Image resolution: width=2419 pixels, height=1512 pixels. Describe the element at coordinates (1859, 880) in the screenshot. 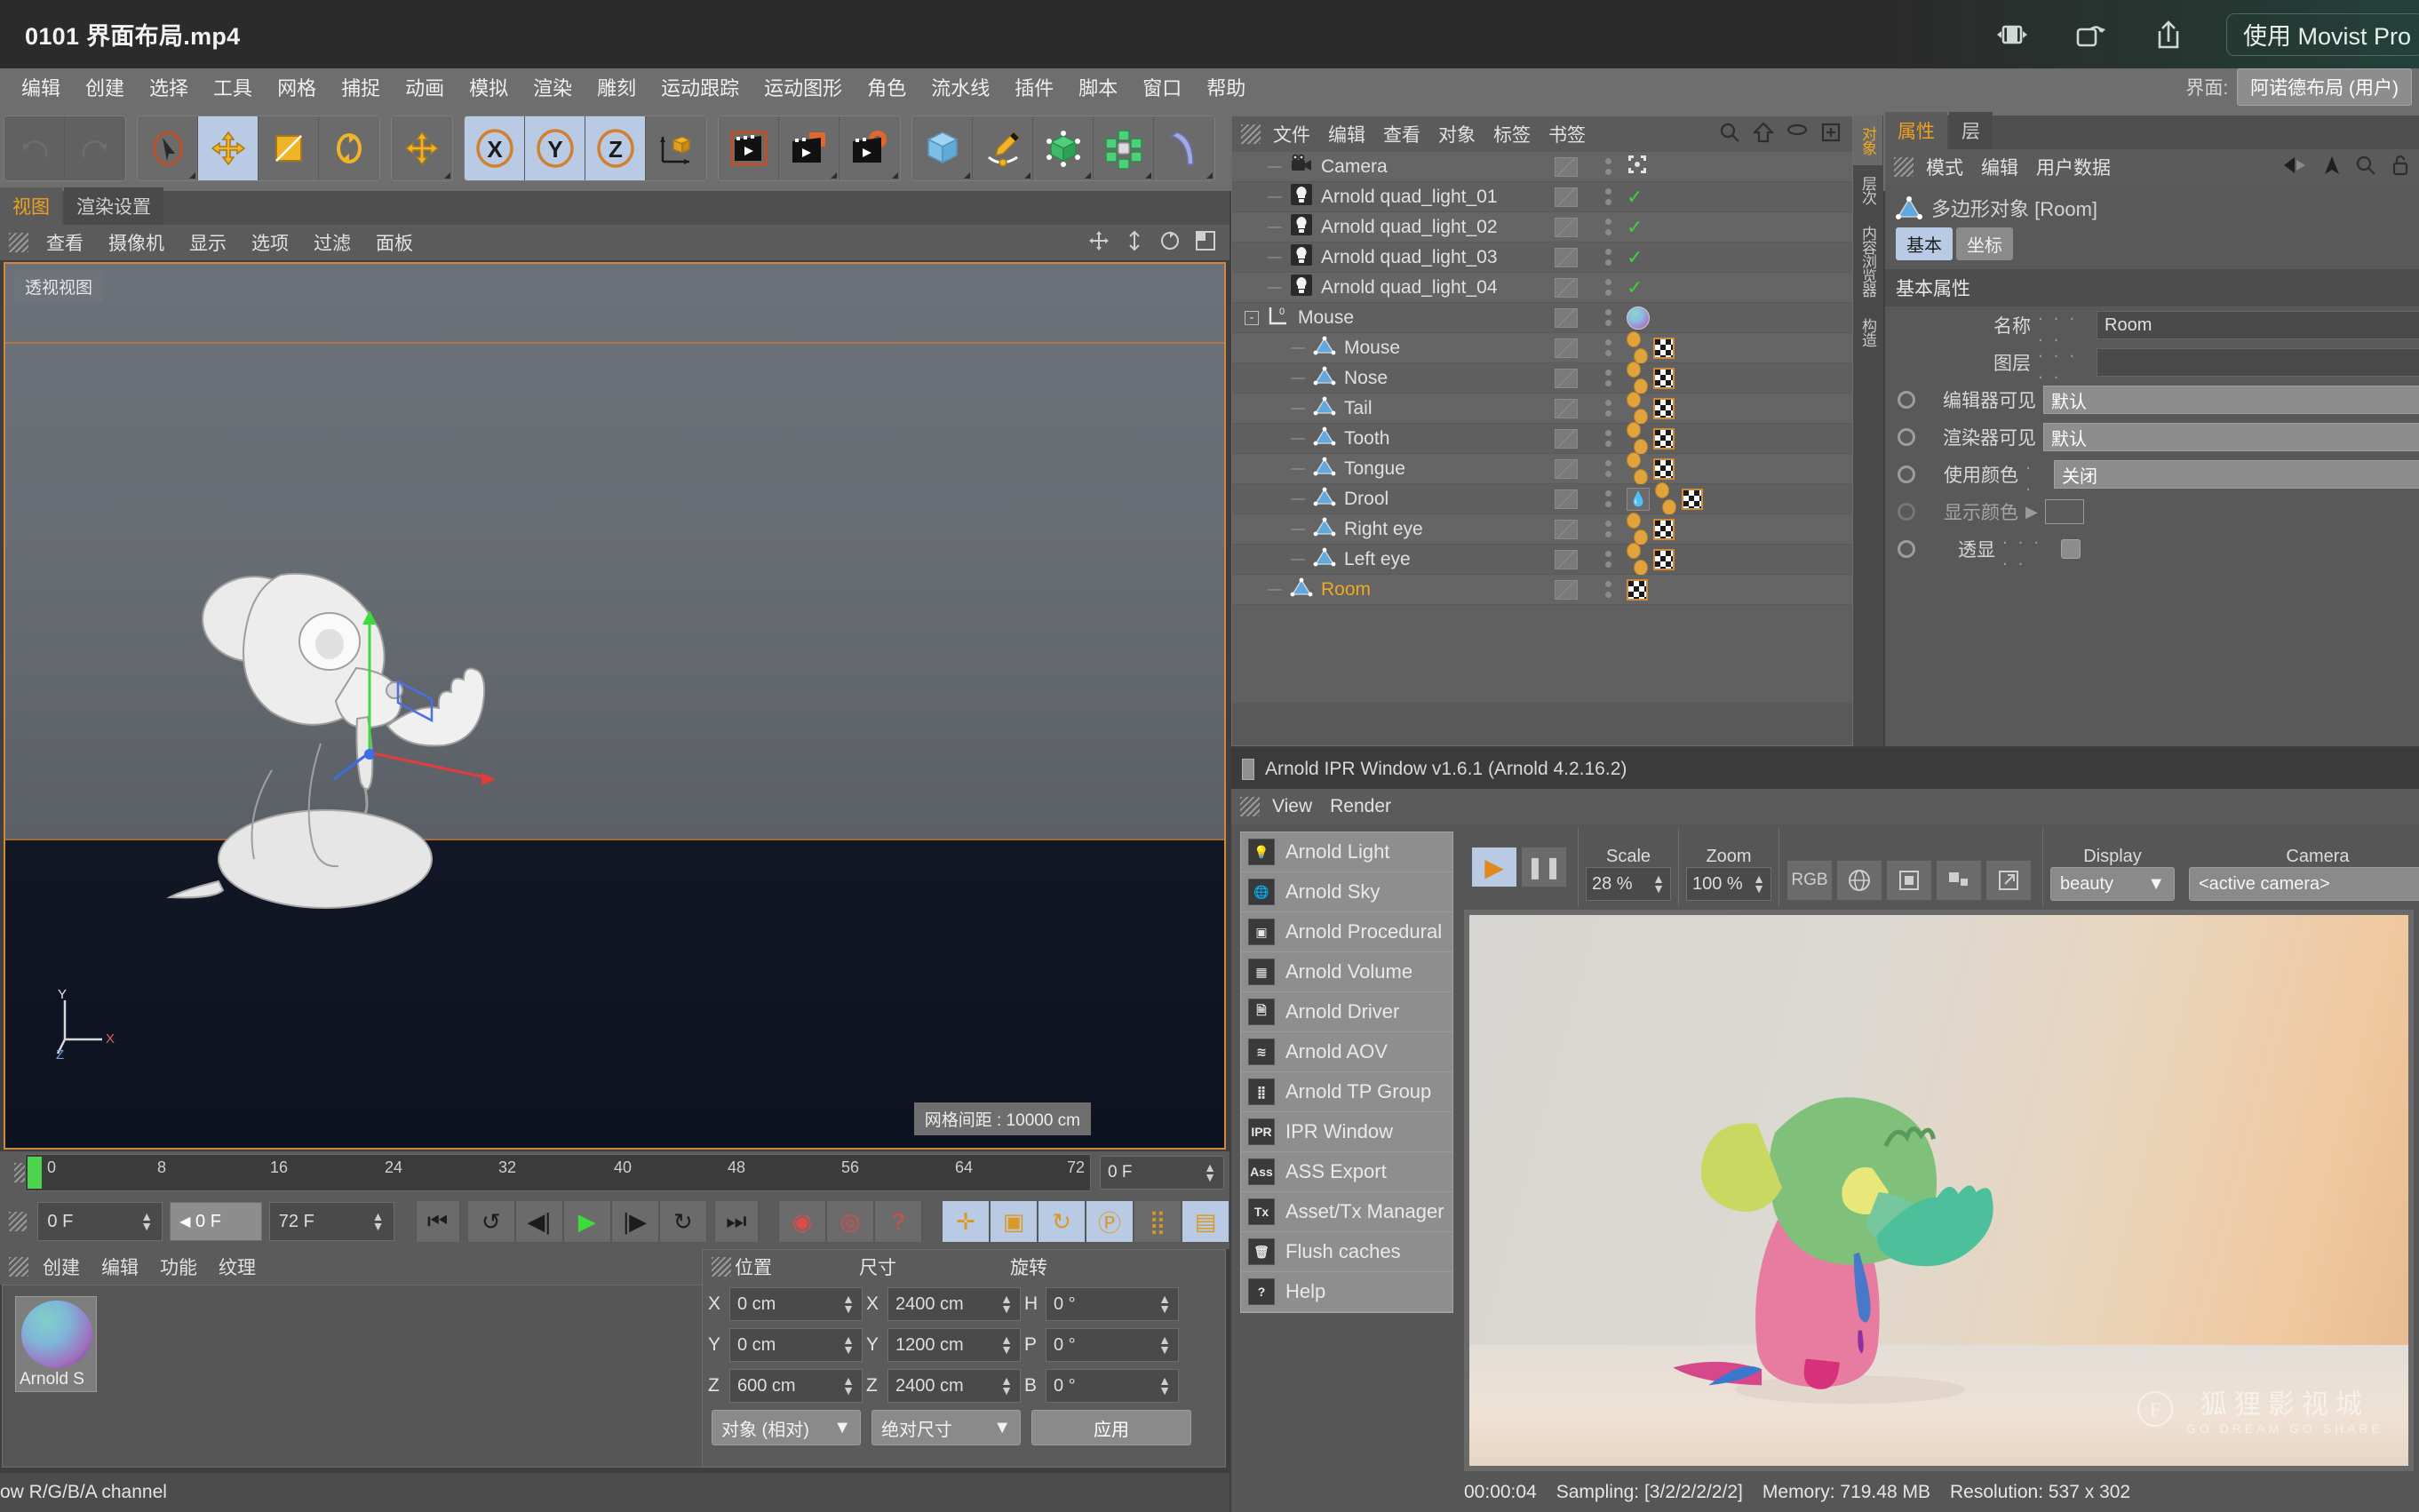

I see `globe-button` at that location.